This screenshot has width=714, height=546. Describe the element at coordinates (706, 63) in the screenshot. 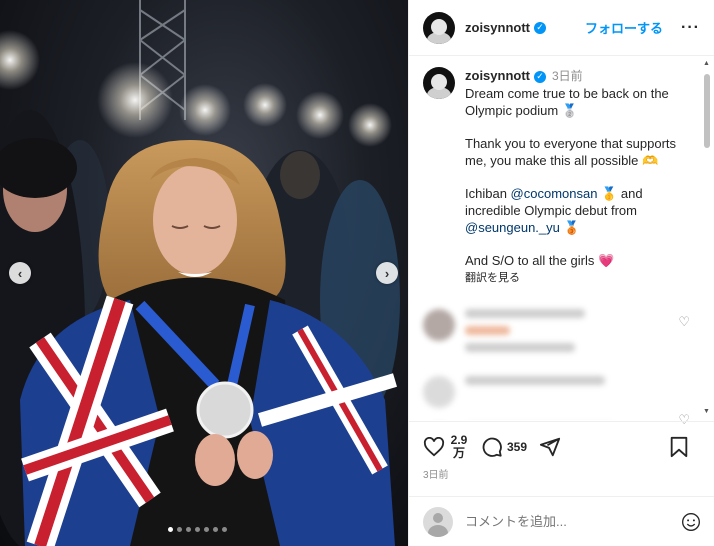

I see `scroll-up-icon: ▲` at that location.